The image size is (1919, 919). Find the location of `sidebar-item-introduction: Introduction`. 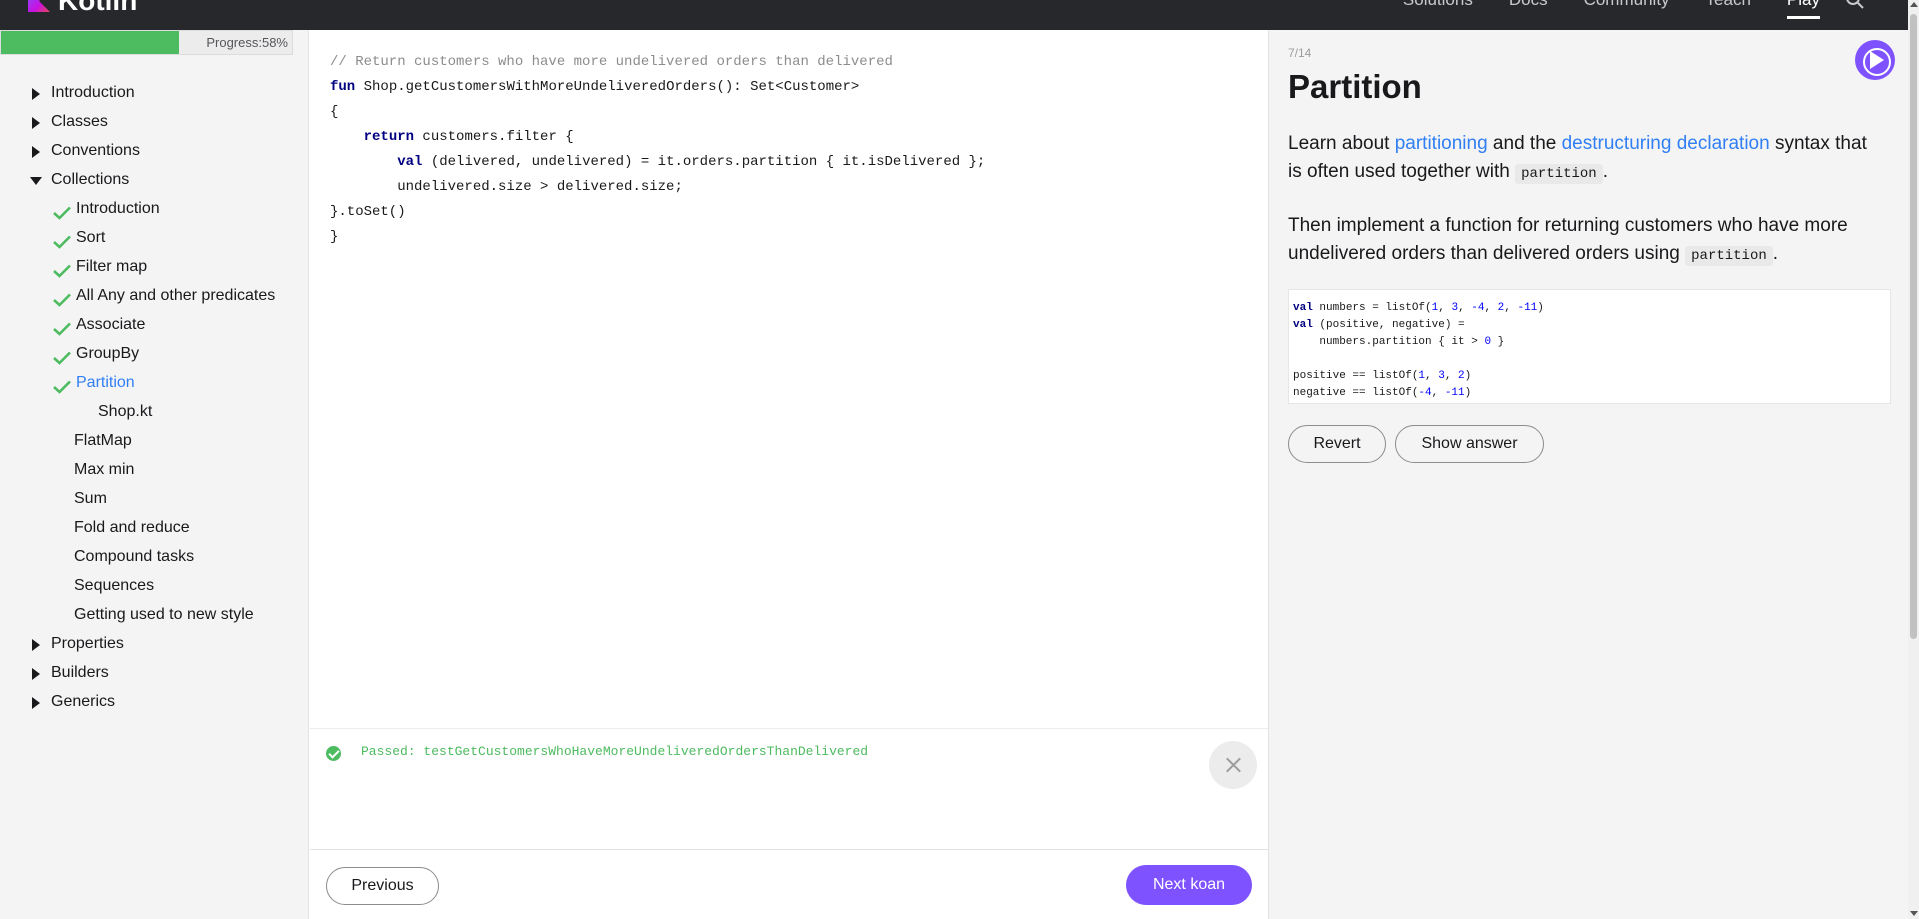

sidebar-item-introduction: Introduction is located at coordinates (154, 208).